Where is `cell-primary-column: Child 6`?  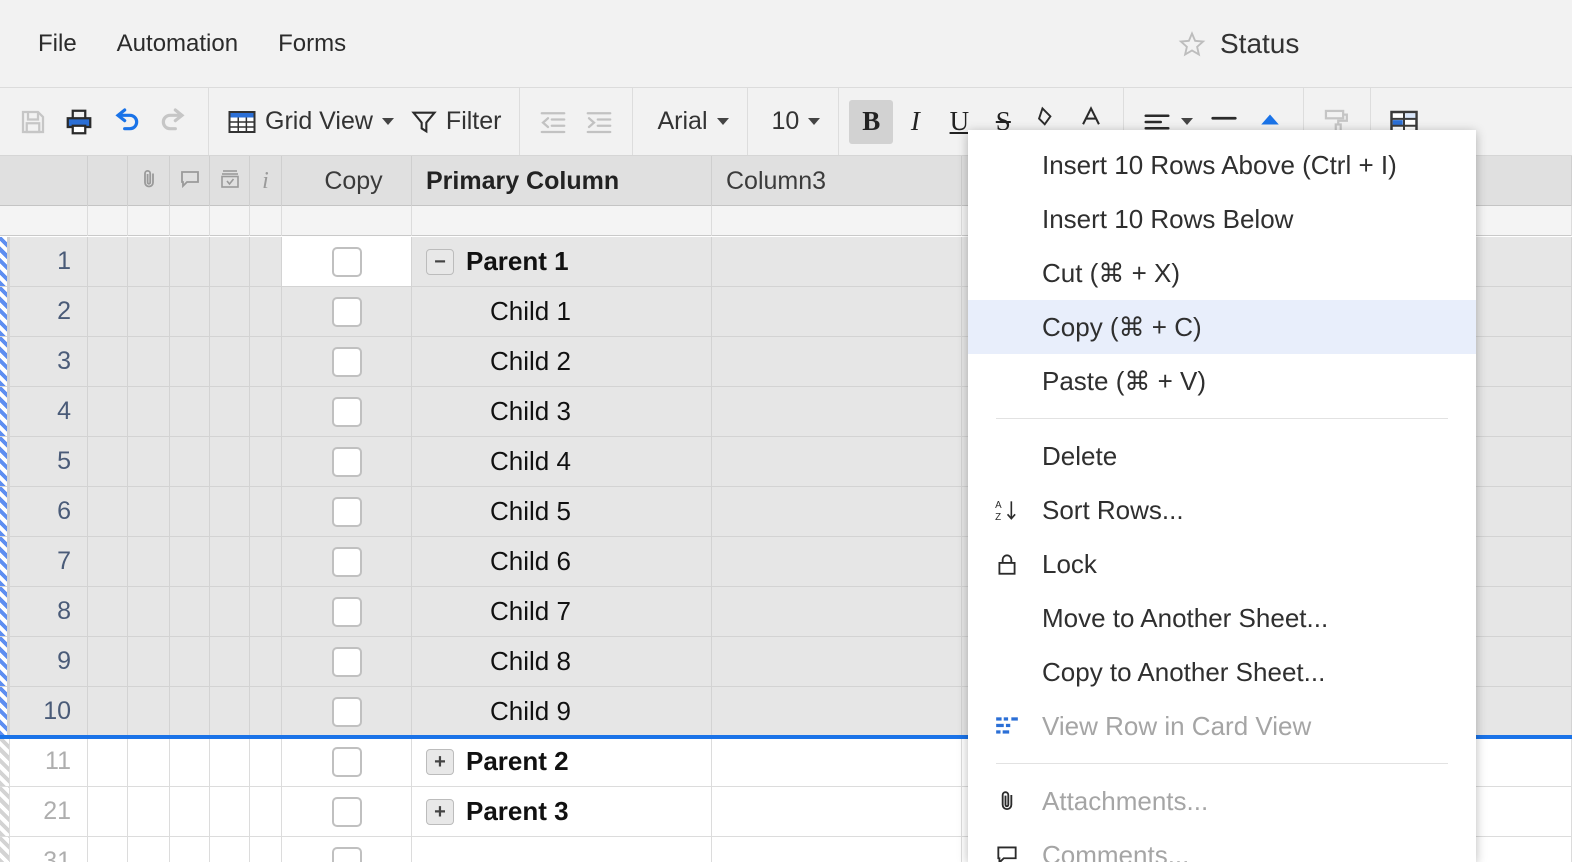 cell-primary-column: Child 6 is located at coordinates (562, 562).